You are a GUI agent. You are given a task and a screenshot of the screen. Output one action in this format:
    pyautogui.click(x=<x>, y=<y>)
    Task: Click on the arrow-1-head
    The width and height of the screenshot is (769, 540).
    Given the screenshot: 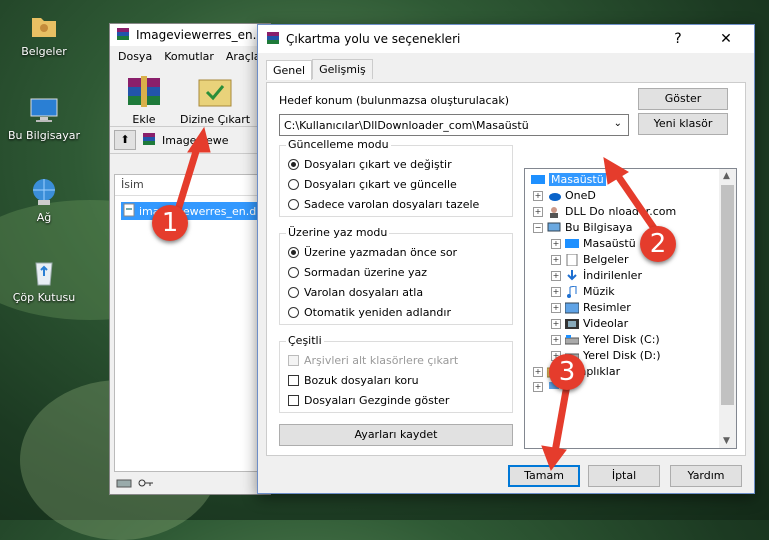 What is the action you would take?
    pyautogui.click(x=199, y=139)
    